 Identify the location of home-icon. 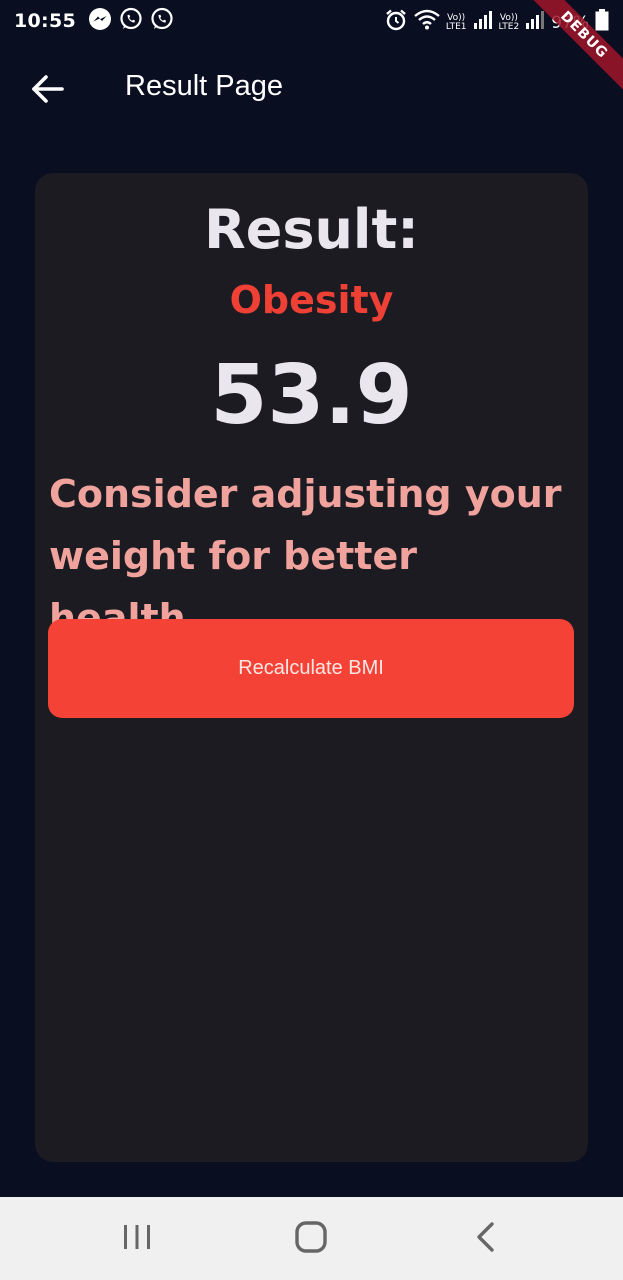
(311, 1239).